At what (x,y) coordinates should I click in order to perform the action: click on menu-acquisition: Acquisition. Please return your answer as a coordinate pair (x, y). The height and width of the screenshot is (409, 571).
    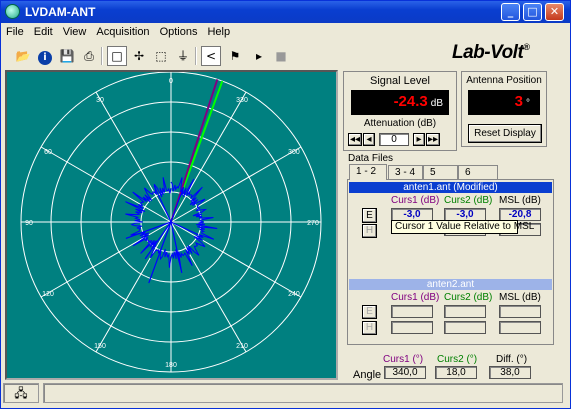
    Looking at the image, I should click on (122, 32).